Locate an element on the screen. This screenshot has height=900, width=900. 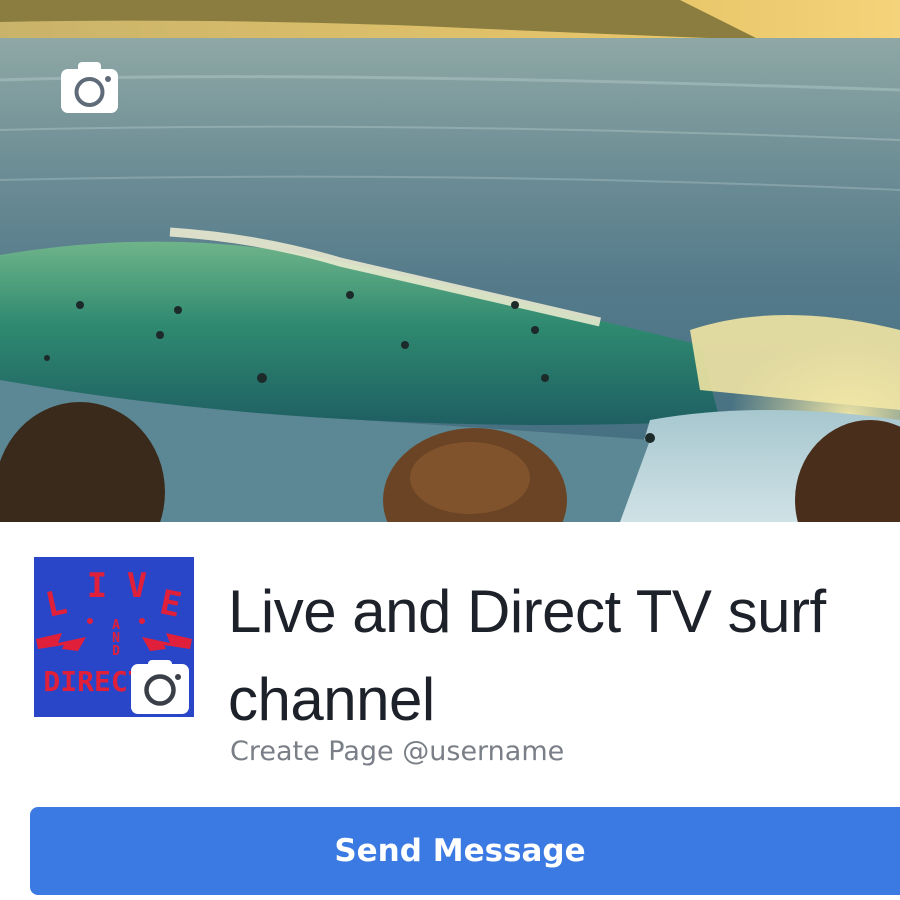
cover-camera-icon is located at coordinates (89, 88).